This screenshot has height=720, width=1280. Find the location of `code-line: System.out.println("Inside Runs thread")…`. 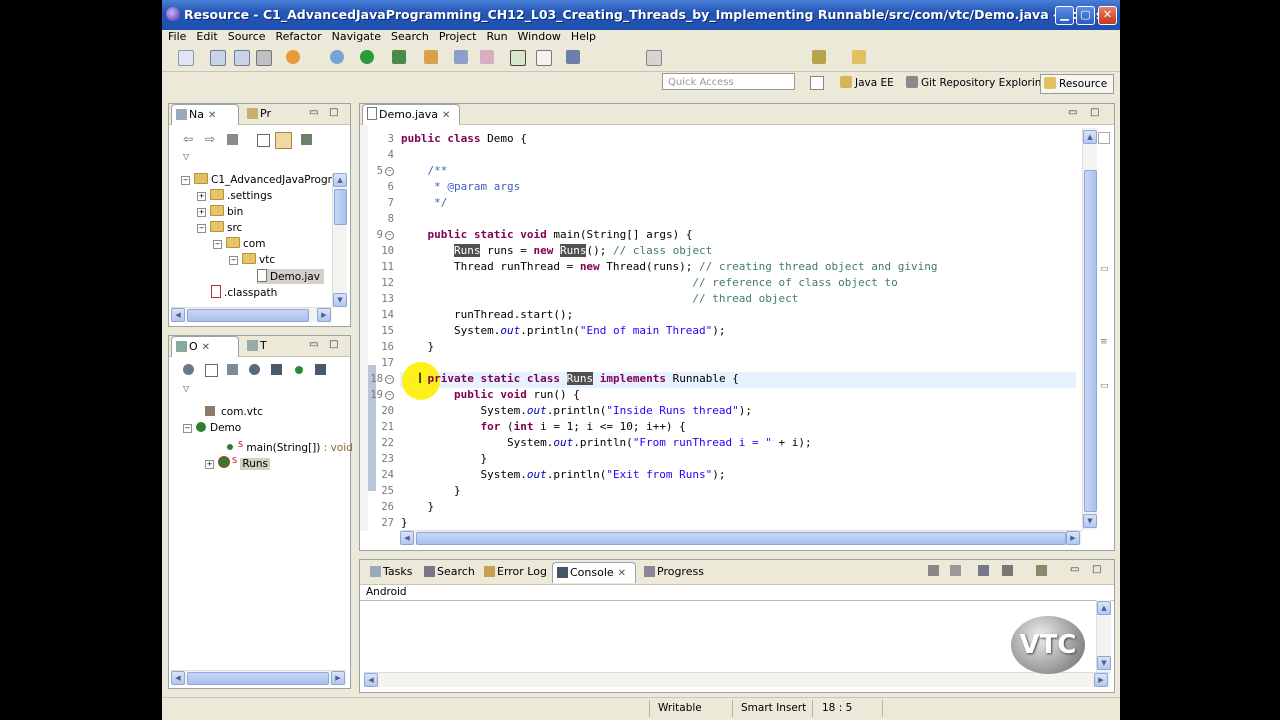

code-line: System.out.println("Inside Runs thread")… is located at coordinates (669, 411).